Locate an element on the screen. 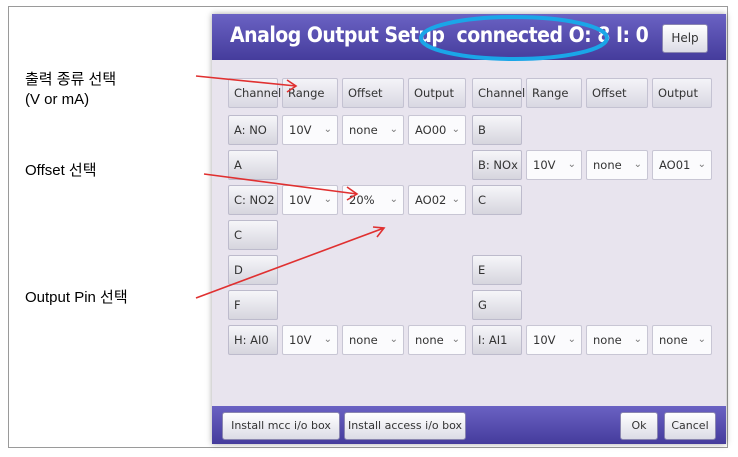 The height and width of the screenshot is (457, 738). dialog-title: Analog Output Setup connected O: 8 I: 0 is located at coordinates (439, 35).